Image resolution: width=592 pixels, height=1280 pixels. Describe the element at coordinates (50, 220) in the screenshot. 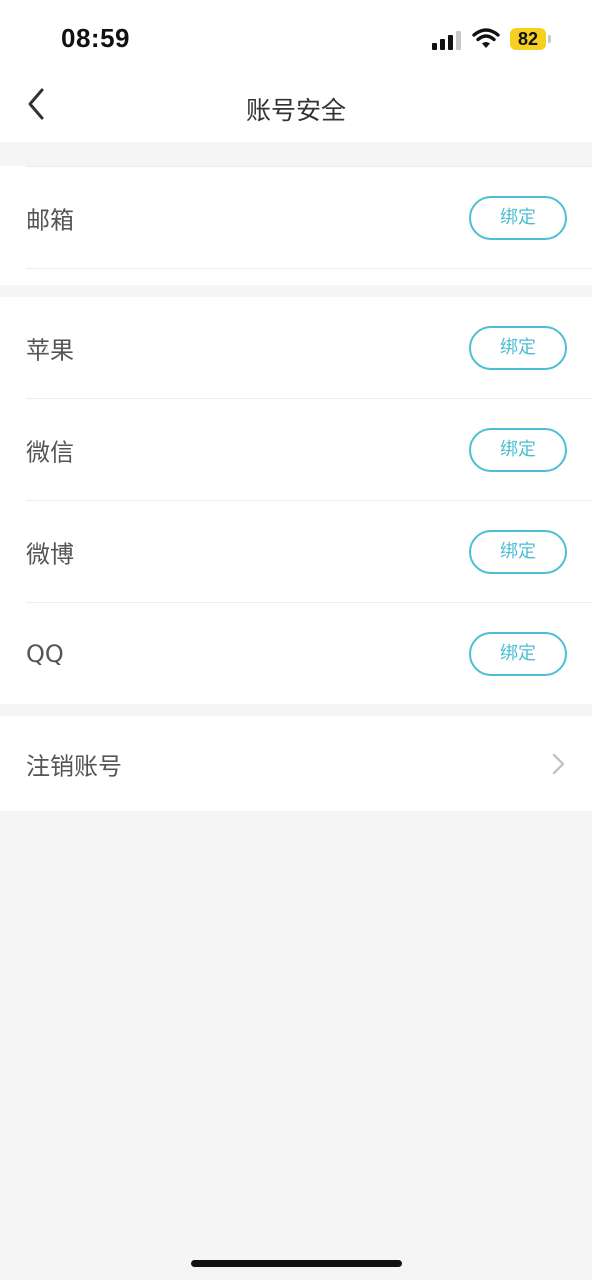

I see `email-label: 邮箱` at that location.